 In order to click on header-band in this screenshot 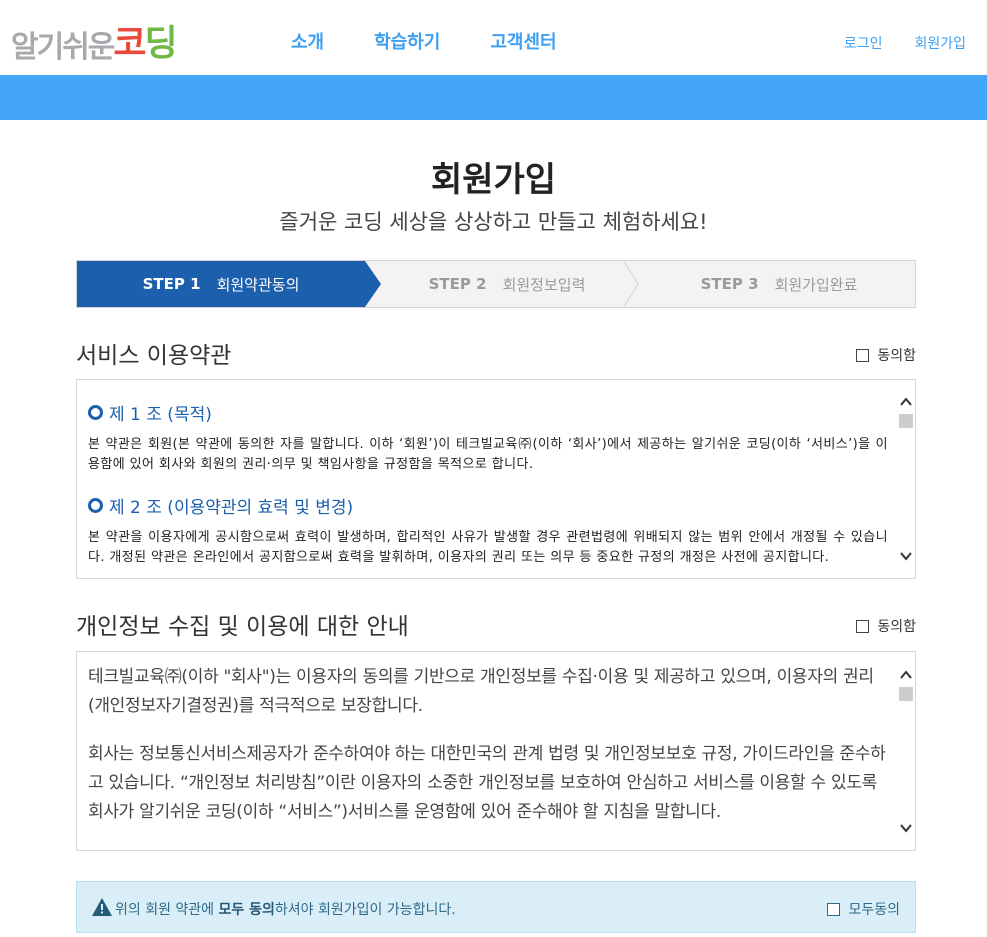, I will do `click(493, 97)`.